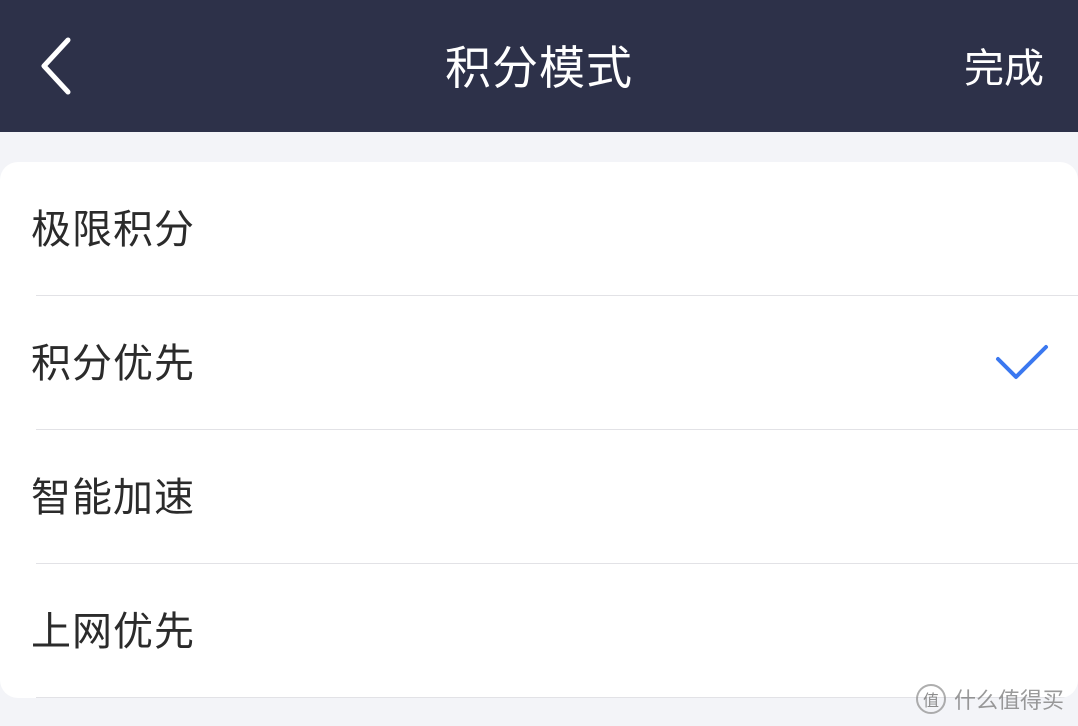 This screenshot has width=1078, height=726. Describe the element at coordinates (113, 632) in the screenshot. I see `option-label: 上网优先` at that location.